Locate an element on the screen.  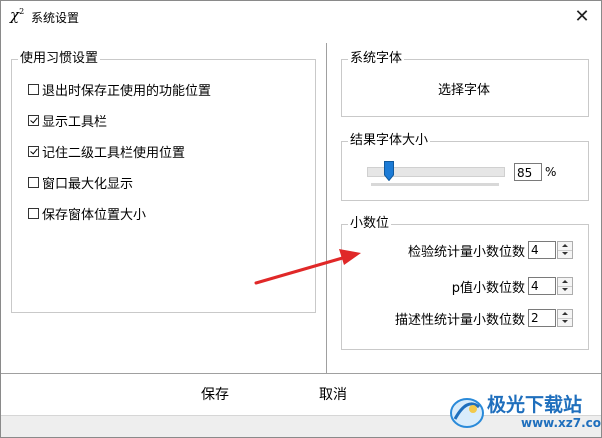
red-annotation-arrow is located at coordinates (307, 267).